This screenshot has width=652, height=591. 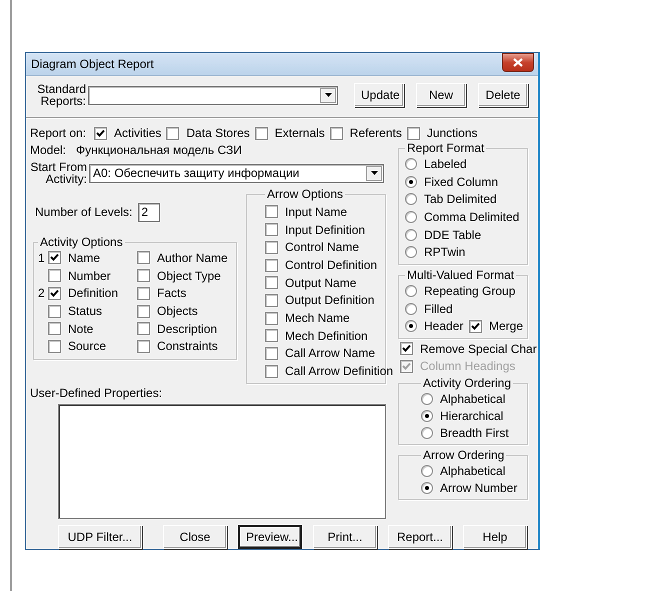 I want to click on checkbox-label: Output Name, so click(x=320, y=283).